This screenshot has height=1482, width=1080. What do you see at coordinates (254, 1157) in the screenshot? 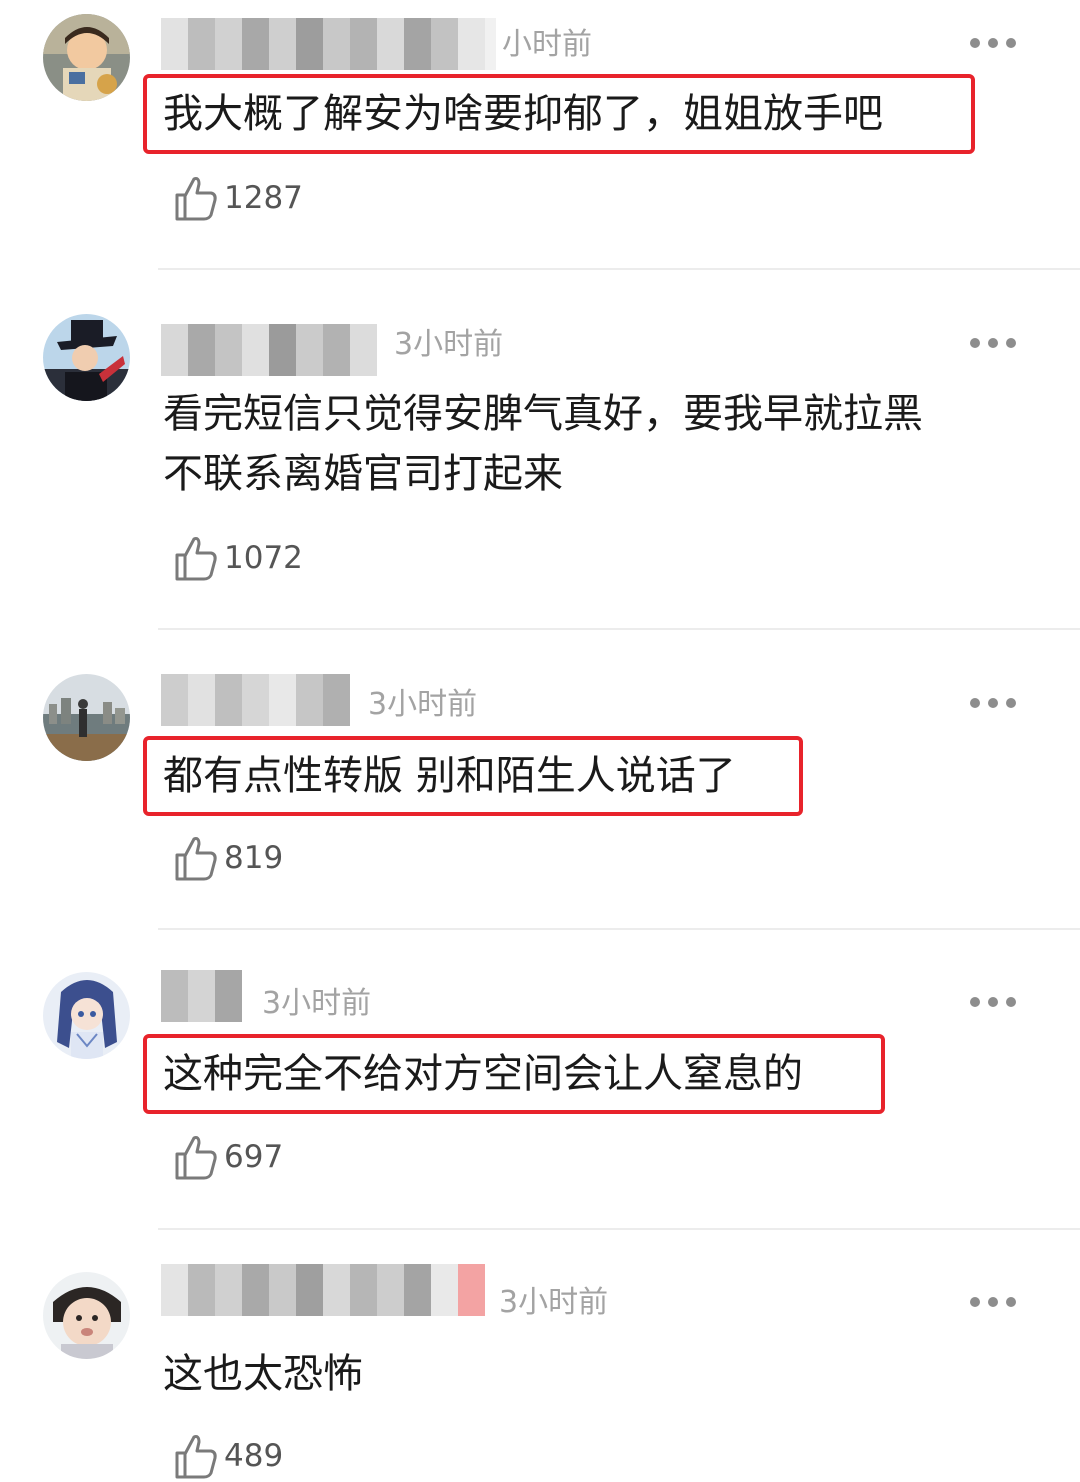
I see `like-count: 697` at bounding box center [254, 1157].